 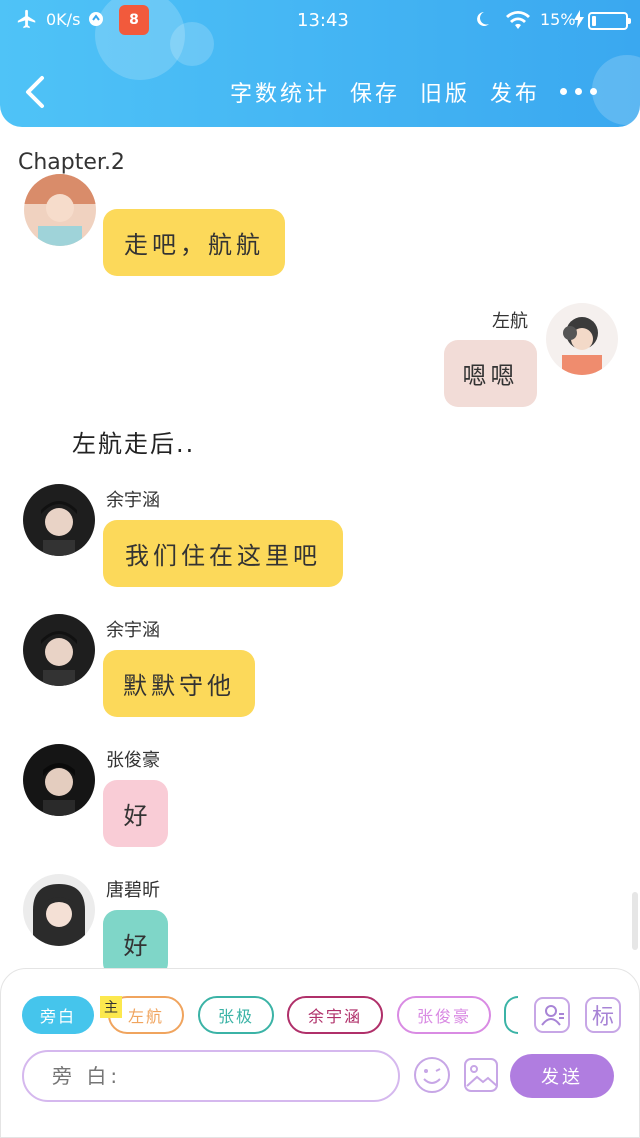 What do you see at coordinates (211, 1076) in the screenshot?
I see `message-input` at bounding box center [211, 1076].